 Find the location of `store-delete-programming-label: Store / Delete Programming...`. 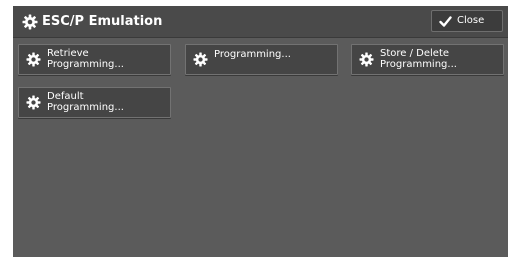

store-delete-programming-label: Store / Delete Programming... is located at coordinates (418, 59).